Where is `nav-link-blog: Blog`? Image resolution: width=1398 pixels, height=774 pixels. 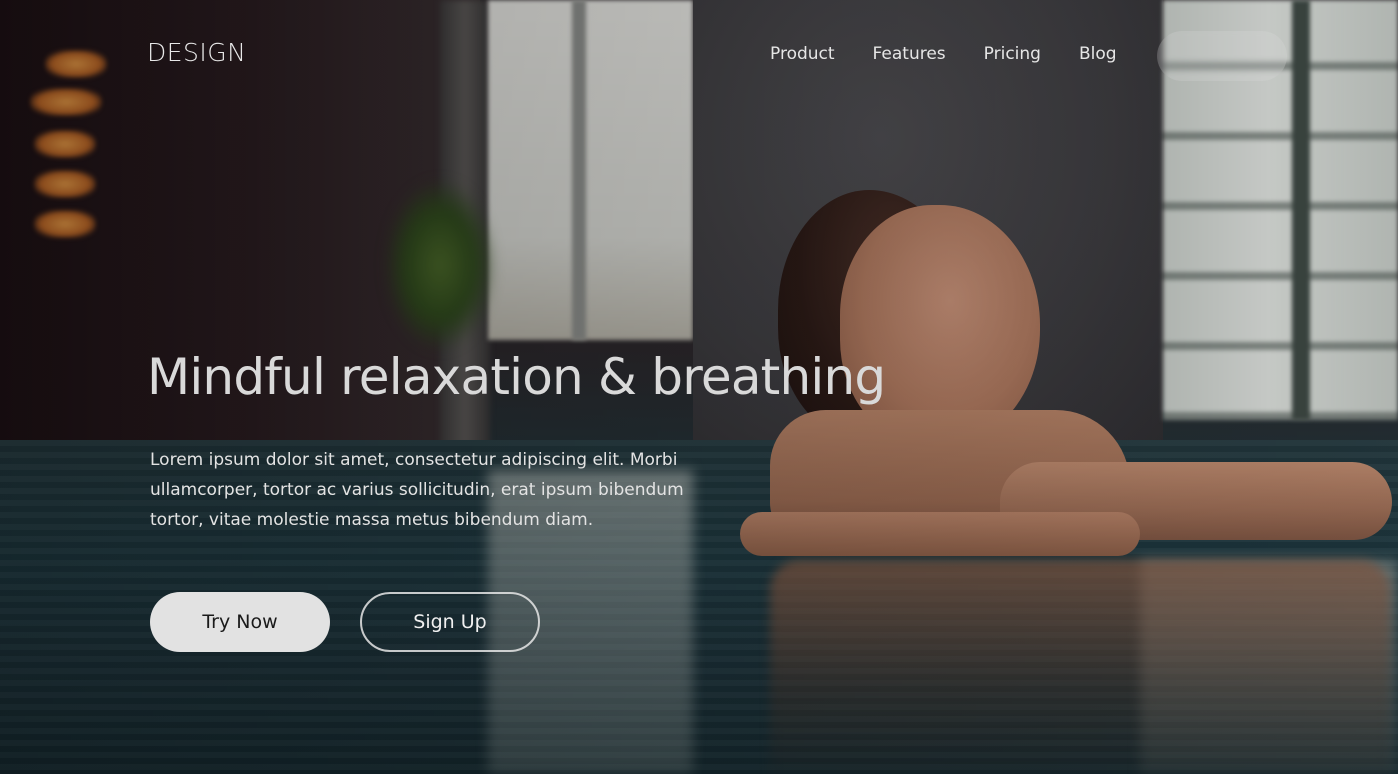
nav-link-blog: Blog is located at coordinates (1098, 54).